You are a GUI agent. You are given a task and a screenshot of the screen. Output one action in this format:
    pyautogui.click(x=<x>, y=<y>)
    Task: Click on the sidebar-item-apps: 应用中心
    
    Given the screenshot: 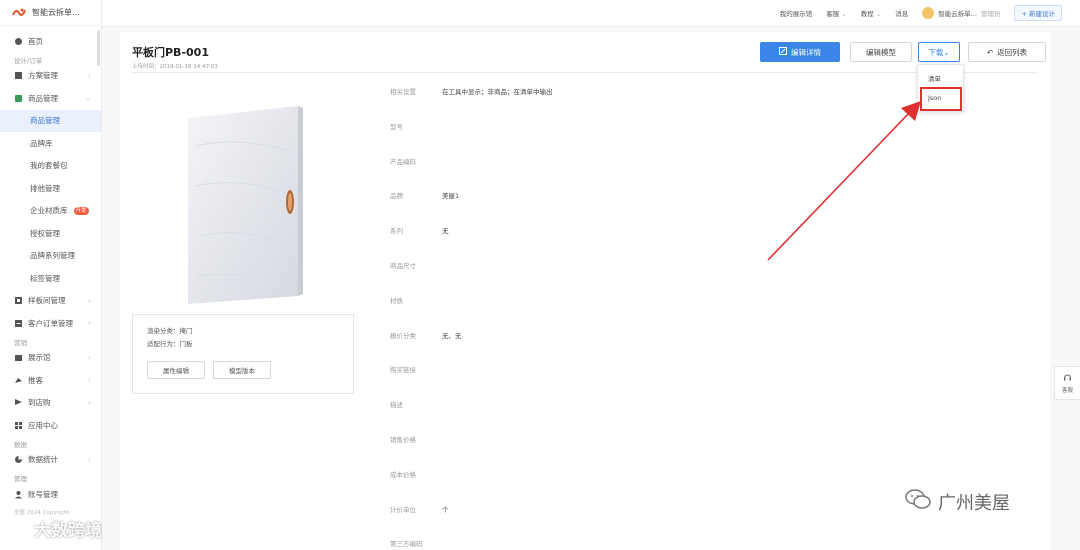 What is the action you would take?
    pyautogui.click(x=50, y=425)
    